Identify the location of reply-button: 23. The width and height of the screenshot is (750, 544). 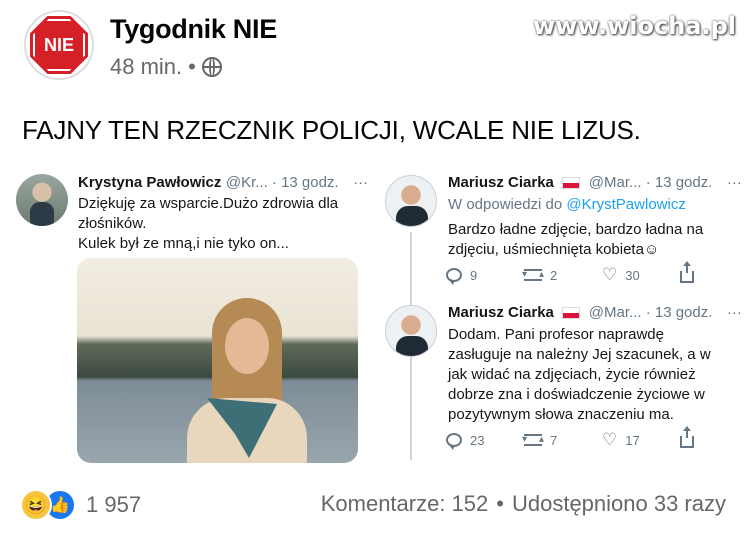
(485, 441).